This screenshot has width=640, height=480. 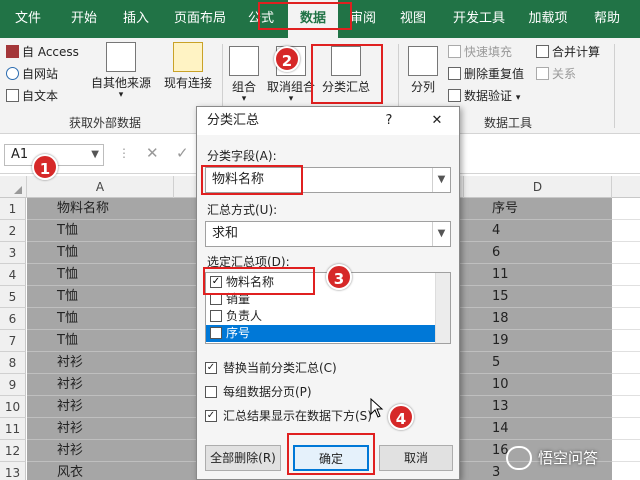 What do you see at coordinates (480, 52) in the screenshot?
I see `flash-fill-button: 快速填充` at bounding box center [480, 52].